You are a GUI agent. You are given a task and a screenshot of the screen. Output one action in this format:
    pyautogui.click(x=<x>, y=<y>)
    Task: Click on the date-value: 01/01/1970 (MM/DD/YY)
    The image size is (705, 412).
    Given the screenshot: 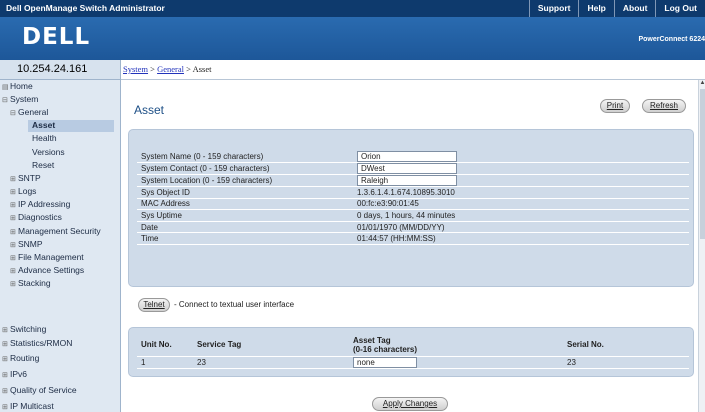 What is the action you would take?
    pyautogui.click(x=521, y=227)
    